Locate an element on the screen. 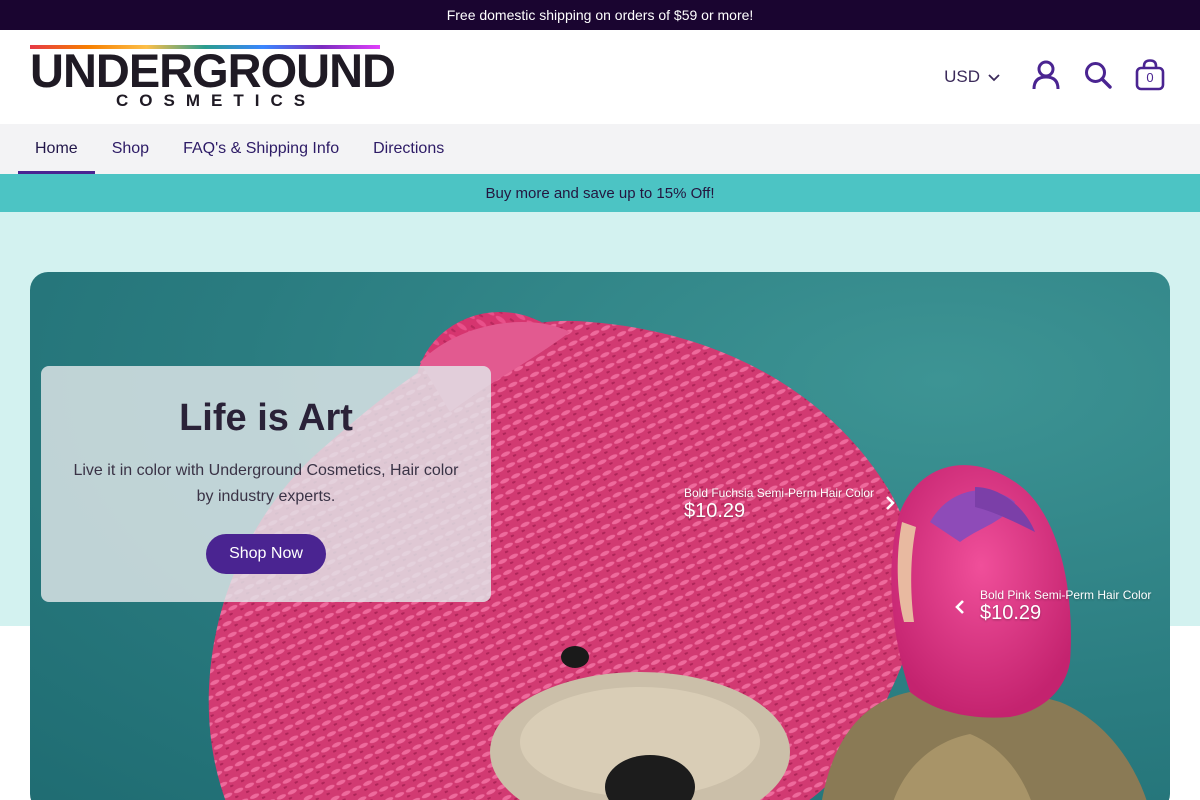  logo-wordmark: UNDERGROUND is located at coordinates (213, 70).